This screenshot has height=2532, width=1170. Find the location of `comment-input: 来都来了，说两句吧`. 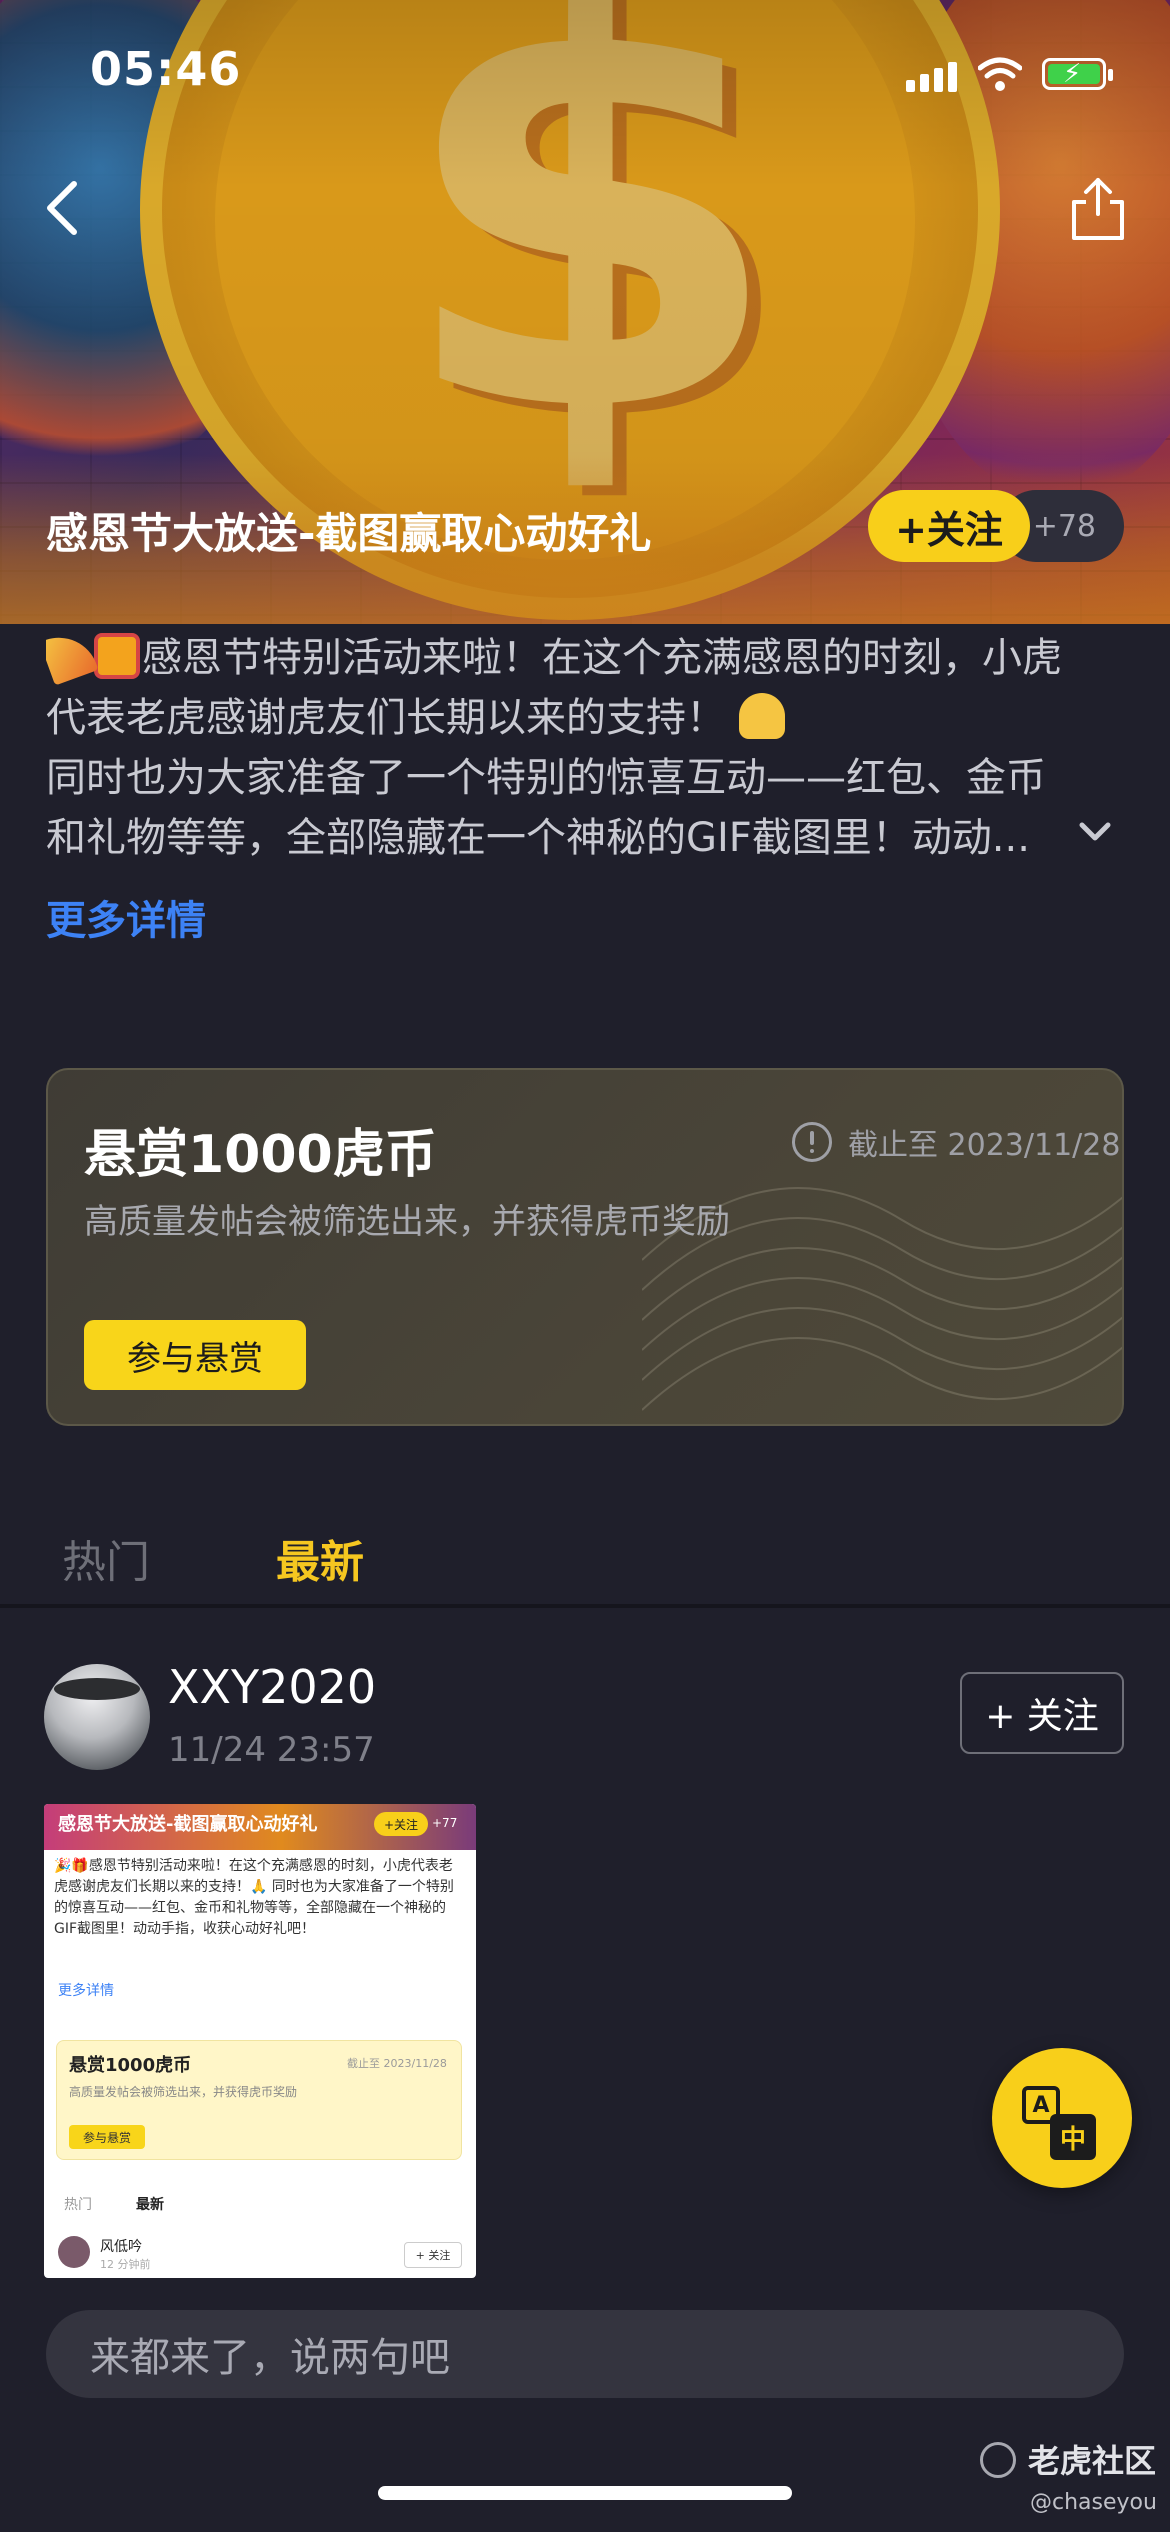

comment-input: 来都来了，说两句吧 is located at coordinates (585, 2354).